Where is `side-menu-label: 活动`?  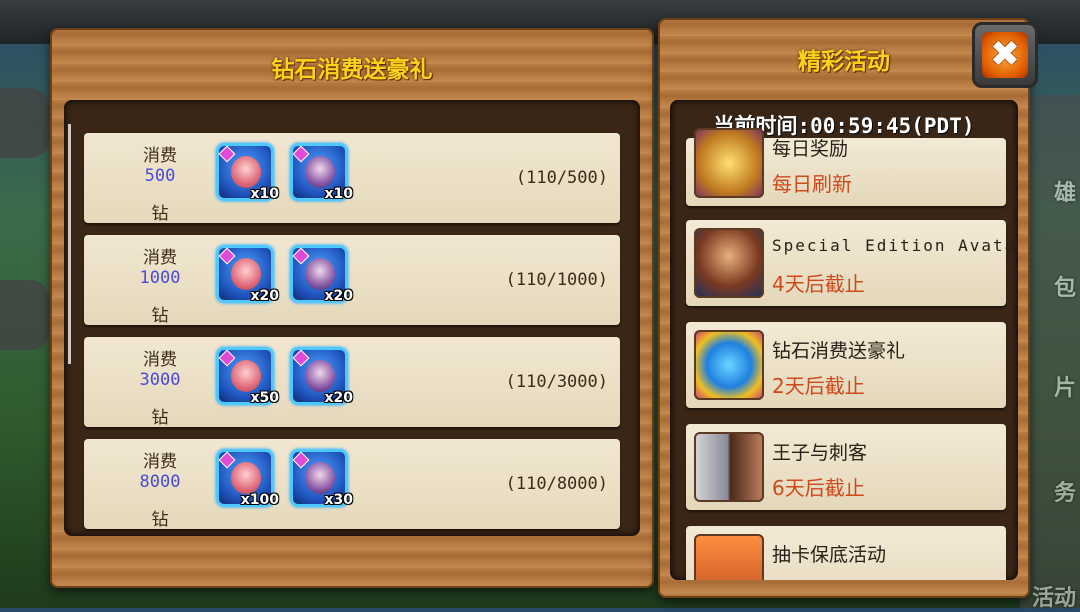
side-menu-label: 活动 is located at coordinates (1053, 598).